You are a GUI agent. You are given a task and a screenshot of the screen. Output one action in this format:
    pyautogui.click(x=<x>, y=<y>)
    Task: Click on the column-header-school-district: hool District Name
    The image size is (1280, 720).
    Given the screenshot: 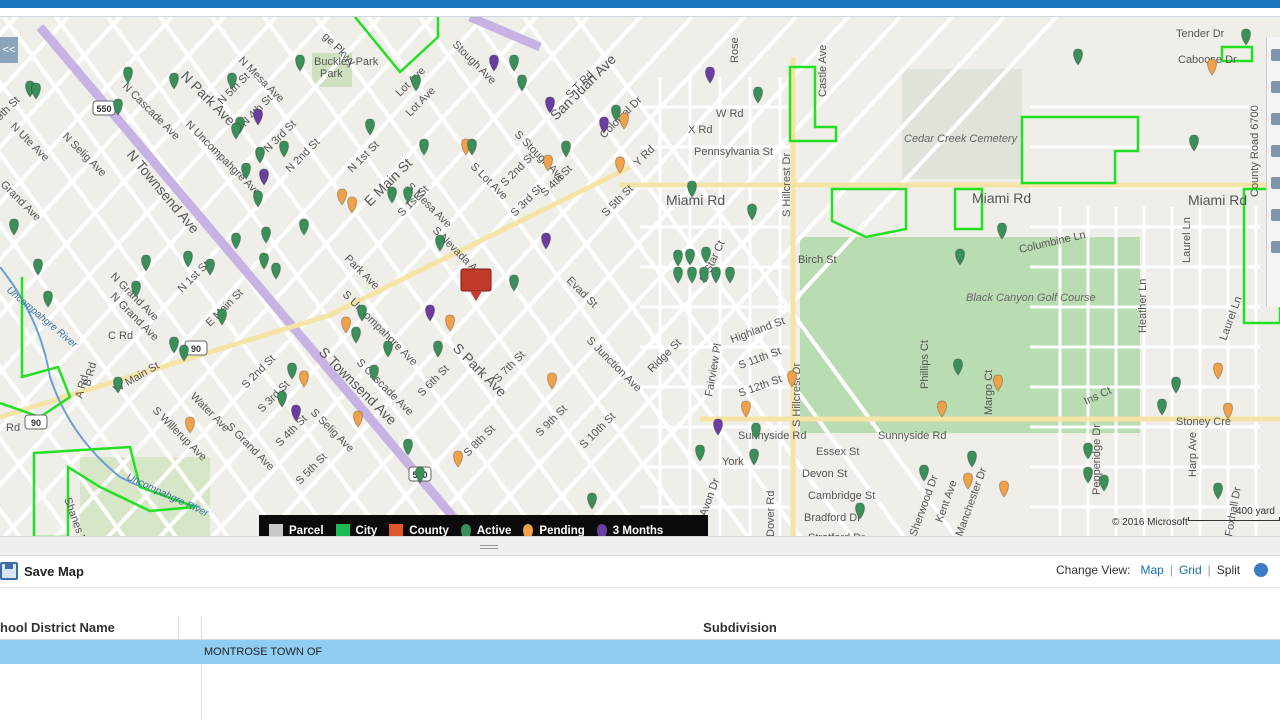 What is the action you would take?
    pyautogui.click(x=89, y=629)
    